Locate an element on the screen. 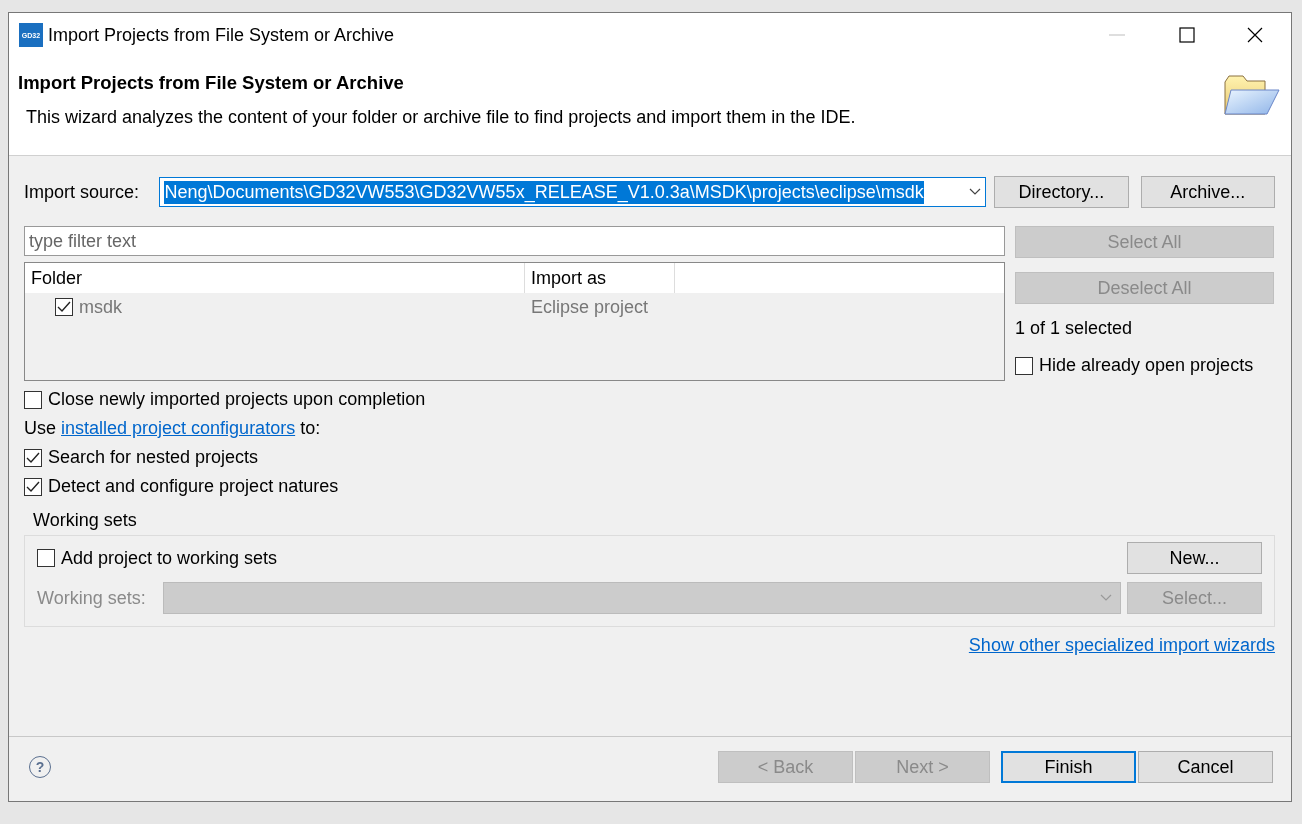 The width and height of the screenshot is (1302, 824). window-title: Import Projects from File System or Archive is located at coordinates (221, 35).